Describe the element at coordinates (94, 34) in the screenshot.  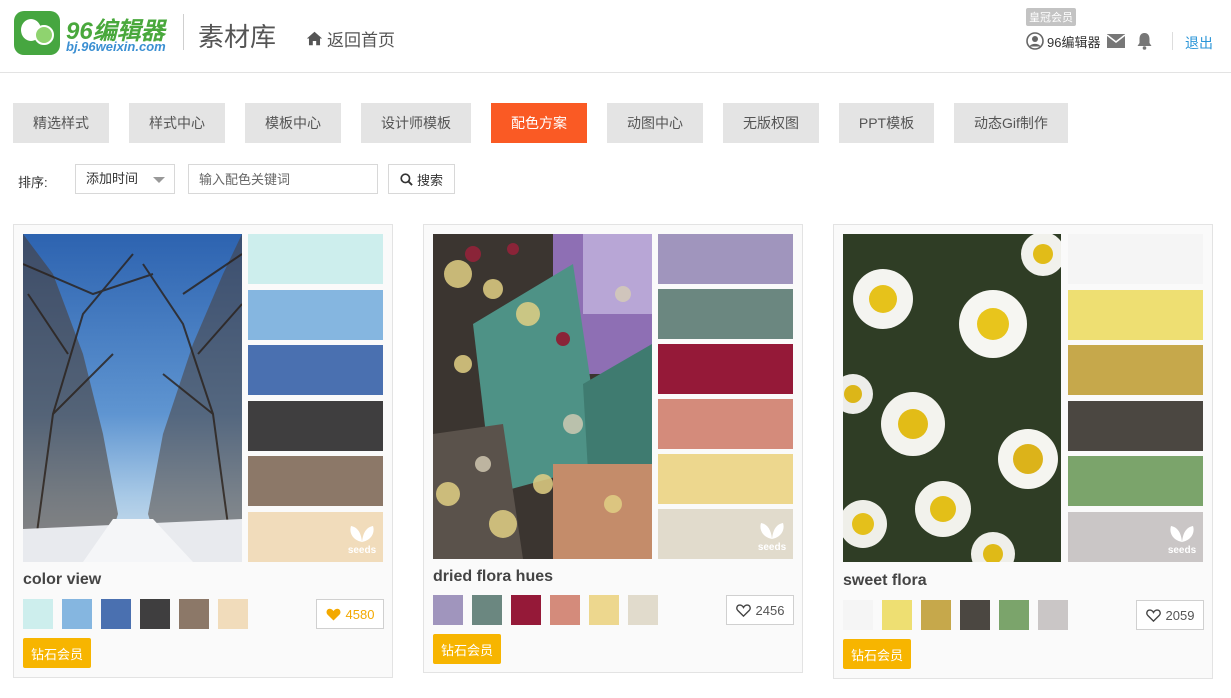
I see `site-logo: 96编辑器 bj.96weixin.com` at that location.